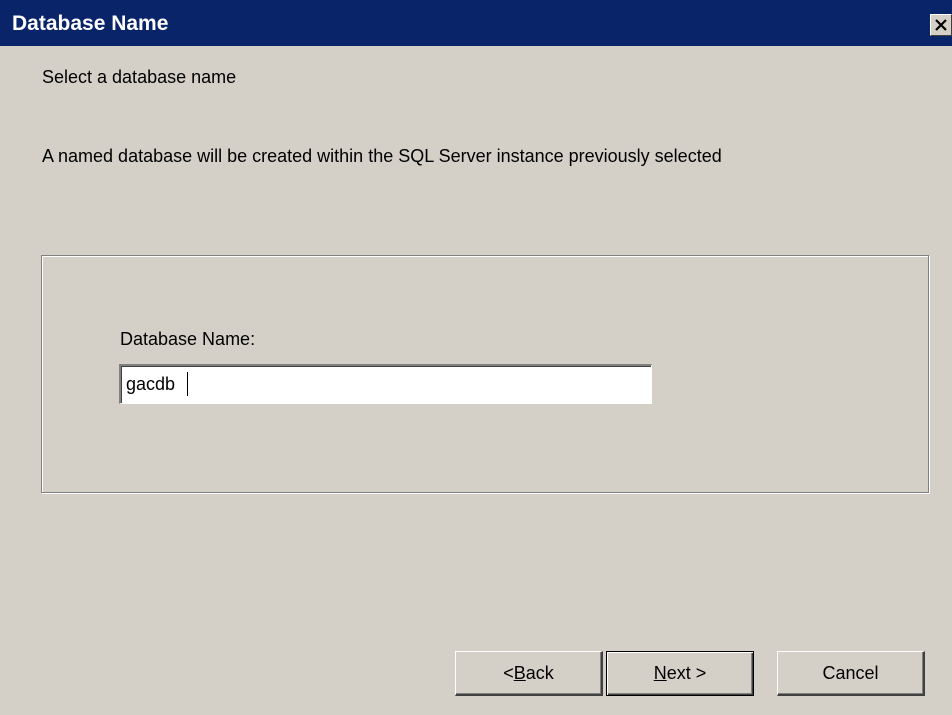 The width and height of the screenshot is (952, 715). What do you see at coordinates (188, 339) in the screenshot?
I see `database-name-label: Database Name:` at bounding box center [188, 339].